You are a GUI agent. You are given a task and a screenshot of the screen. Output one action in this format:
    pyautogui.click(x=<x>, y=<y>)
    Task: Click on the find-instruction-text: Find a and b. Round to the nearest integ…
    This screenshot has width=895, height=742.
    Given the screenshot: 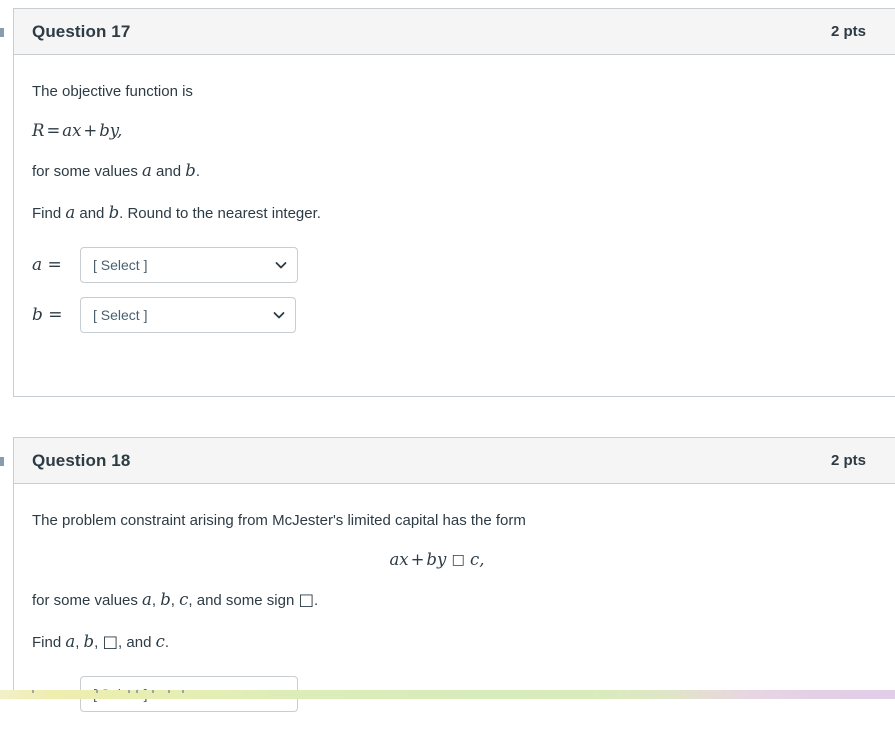 What is the action you would take?
    pyautogui.click(x=457, y=213)
    